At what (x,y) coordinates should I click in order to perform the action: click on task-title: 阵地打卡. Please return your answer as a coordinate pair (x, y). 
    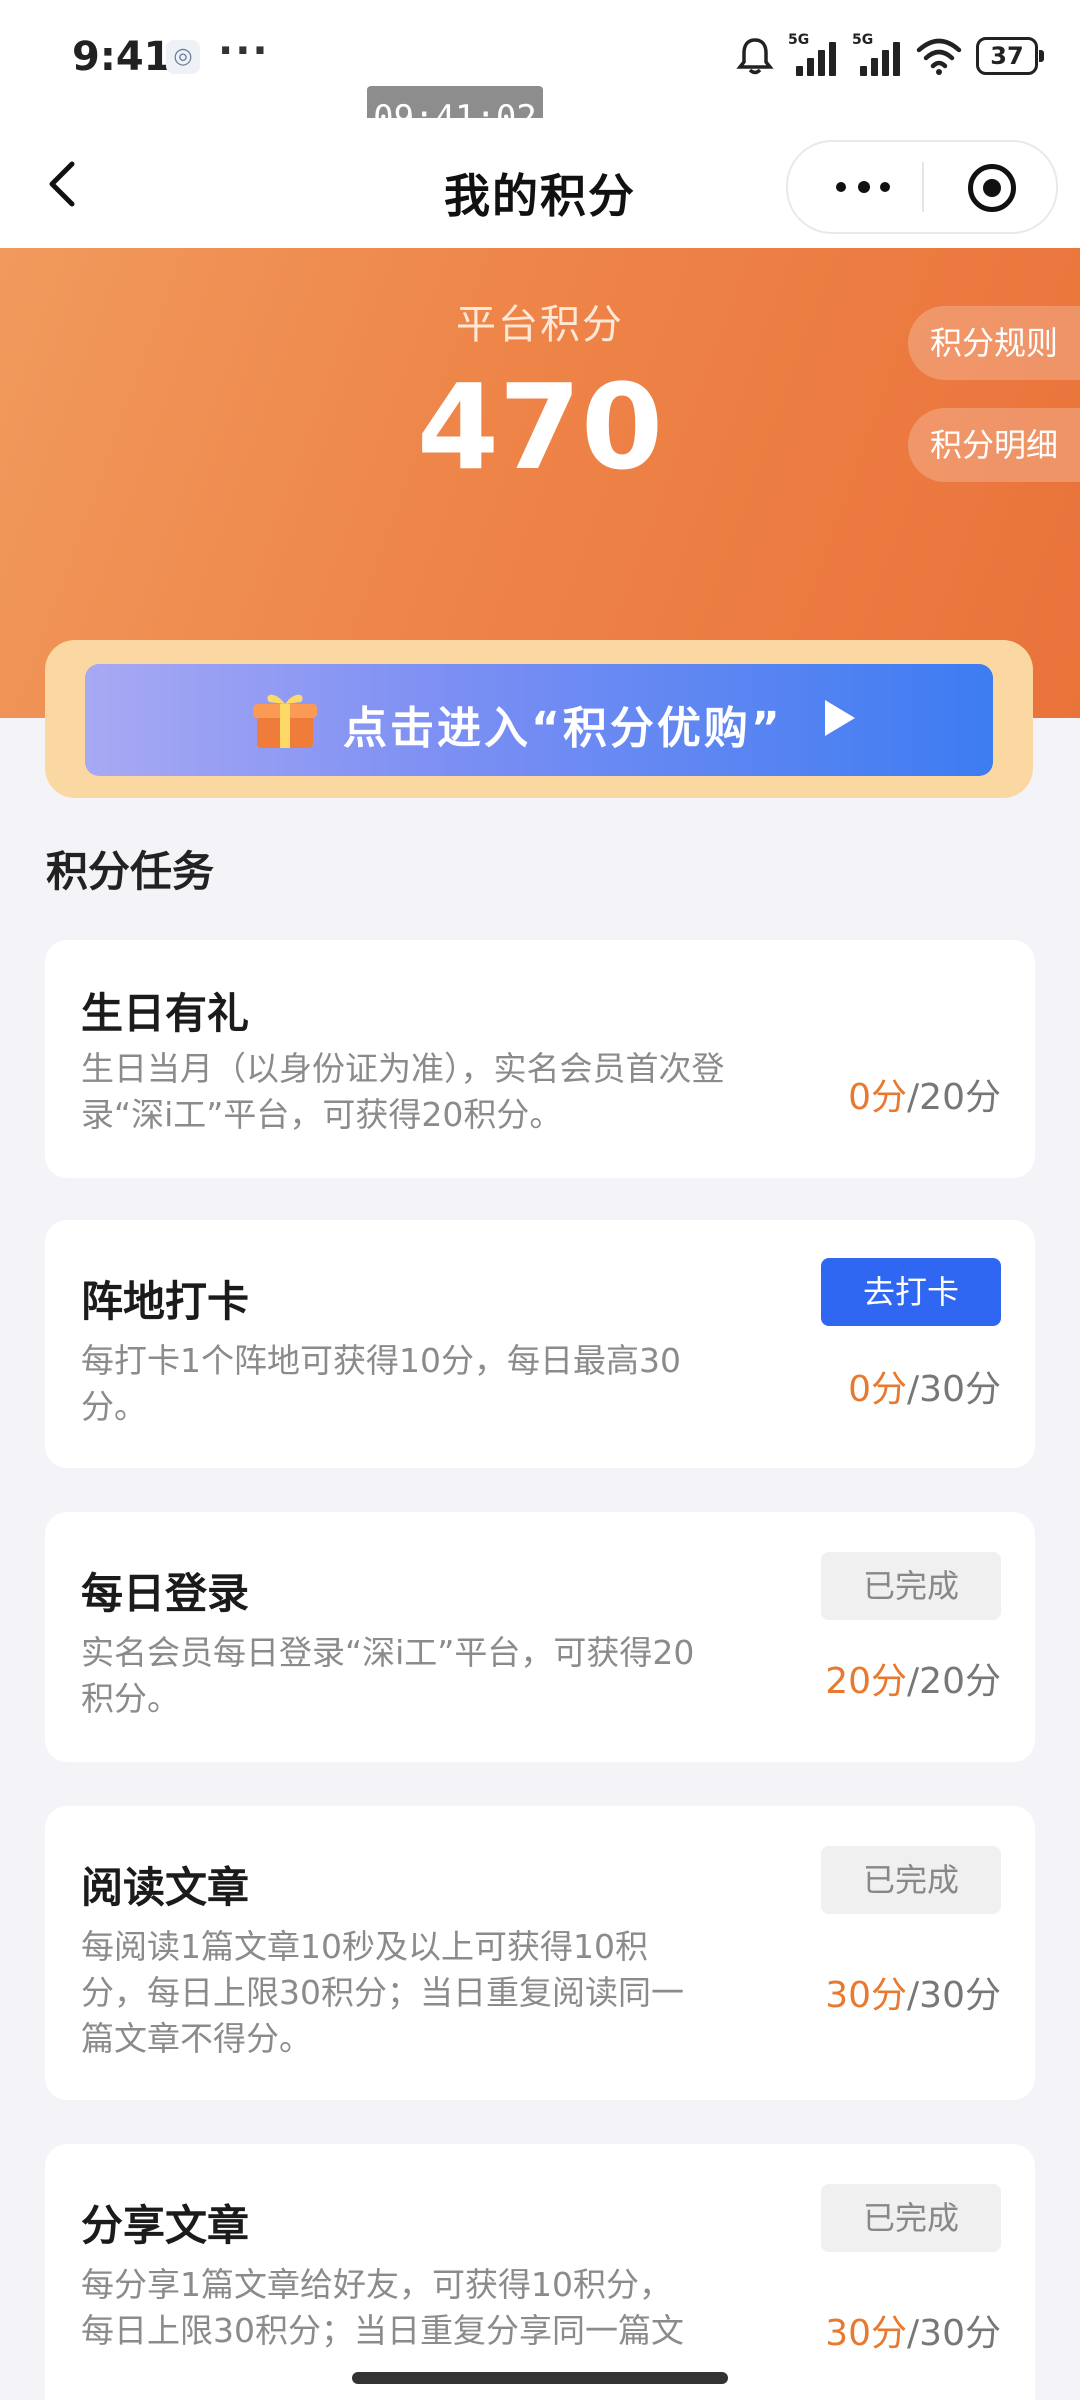
    Looking at the image, I should click on (165, 1301).